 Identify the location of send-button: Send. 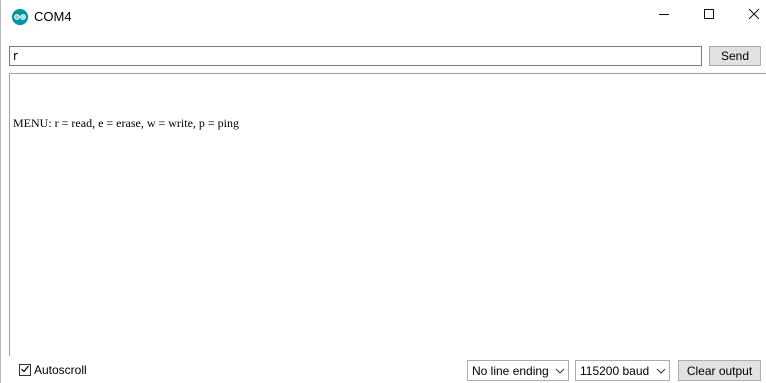
(735, 56).